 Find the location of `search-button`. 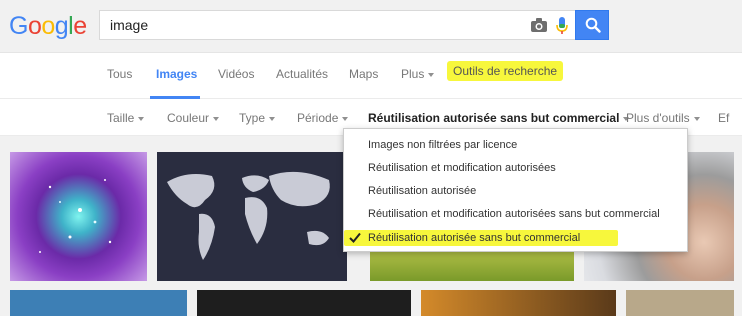

search-button is located at coordinates (592, 25).